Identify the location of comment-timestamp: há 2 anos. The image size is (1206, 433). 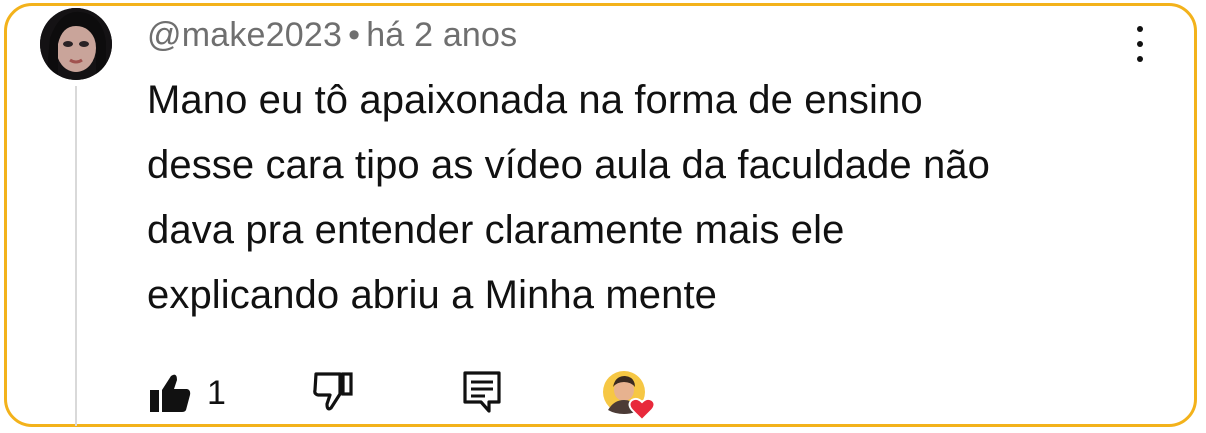
(441, 35).